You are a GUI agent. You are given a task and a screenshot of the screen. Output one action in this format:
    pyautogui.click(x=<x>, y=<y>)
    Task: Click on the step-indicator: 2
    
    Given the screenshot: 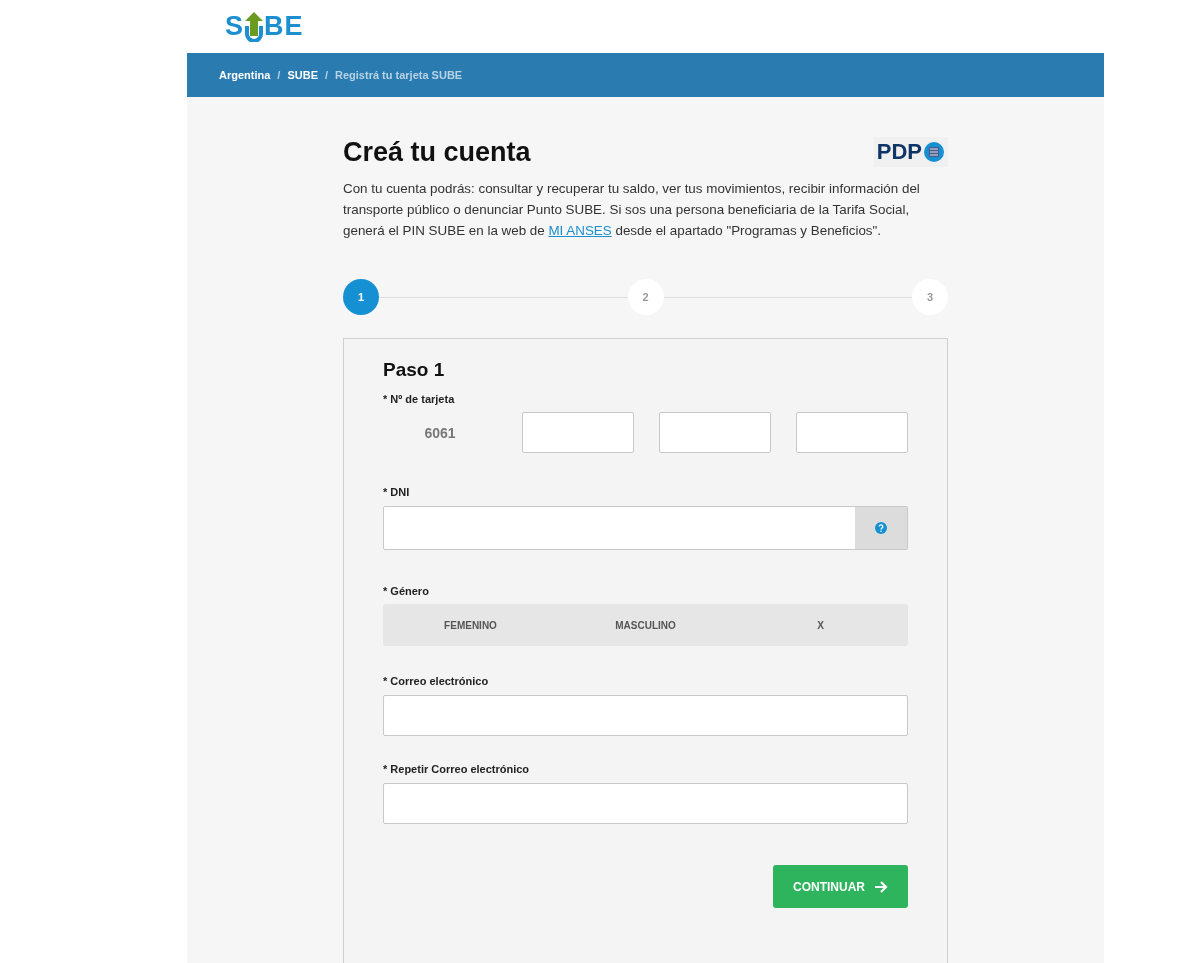 What is the action you would take?
    pyautogui.click(x=645, y=297)
    